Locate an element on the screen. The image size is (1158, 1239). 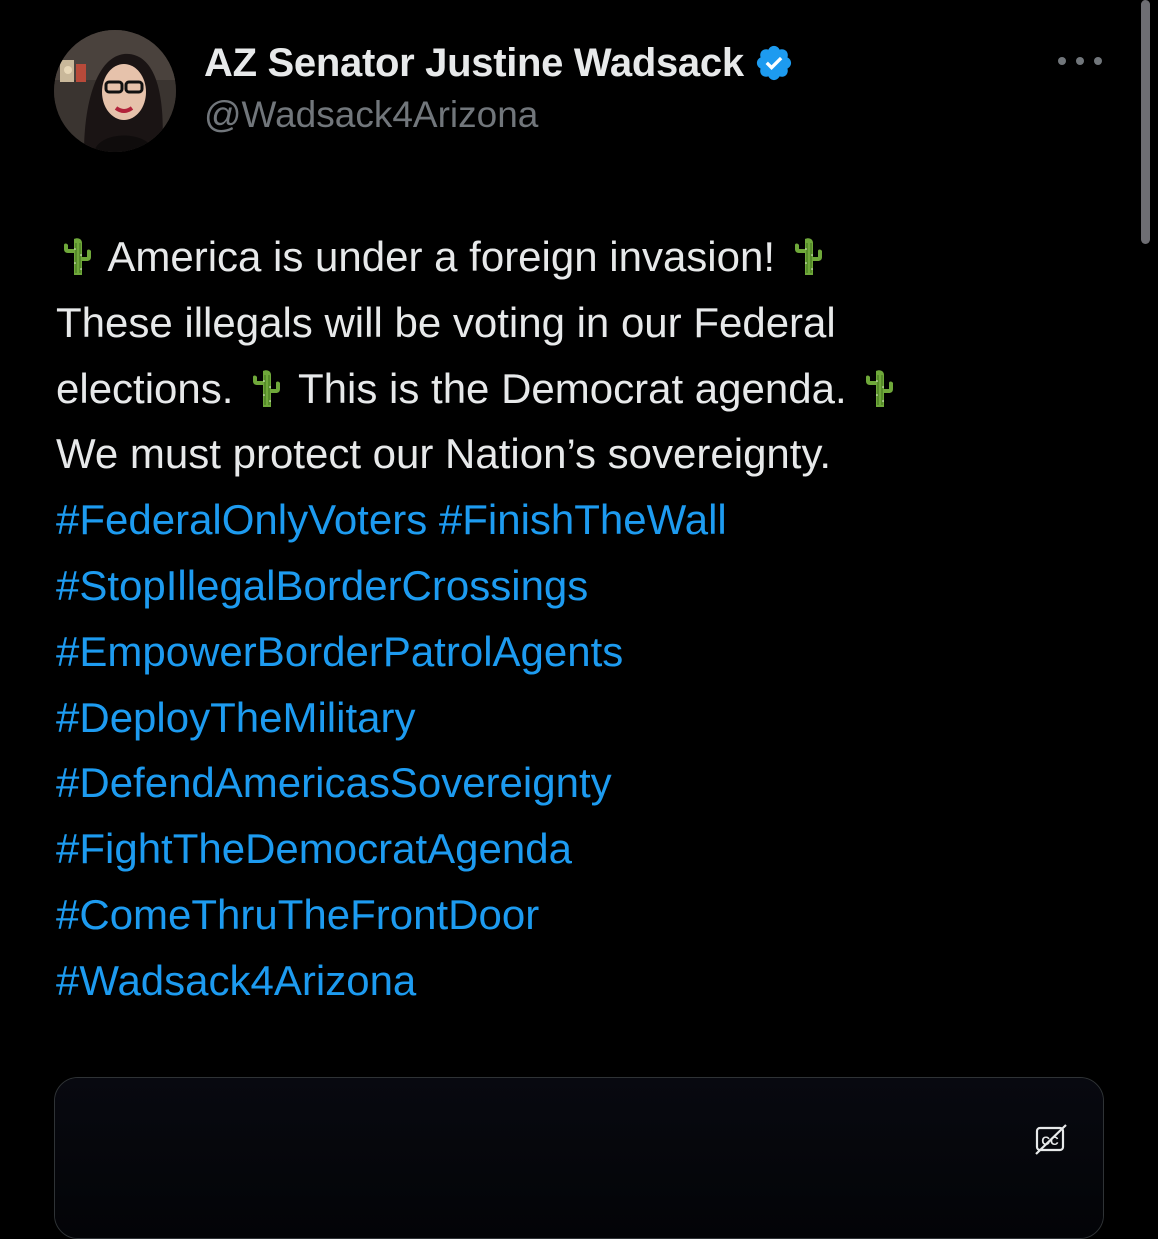
tweet-line: #DefendAmericasSovereignty is located at coordinates (581, 783).